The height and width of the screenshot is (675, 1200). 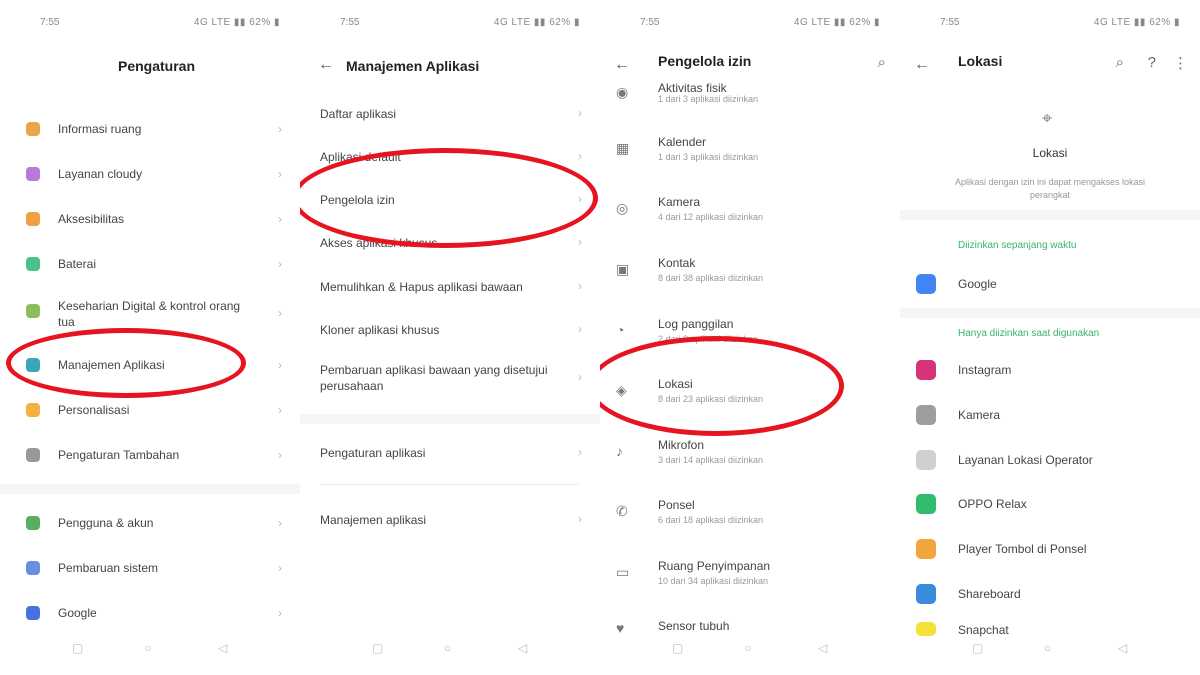 I want to click on page-title: Lokasi, so click(x=980, y=61).